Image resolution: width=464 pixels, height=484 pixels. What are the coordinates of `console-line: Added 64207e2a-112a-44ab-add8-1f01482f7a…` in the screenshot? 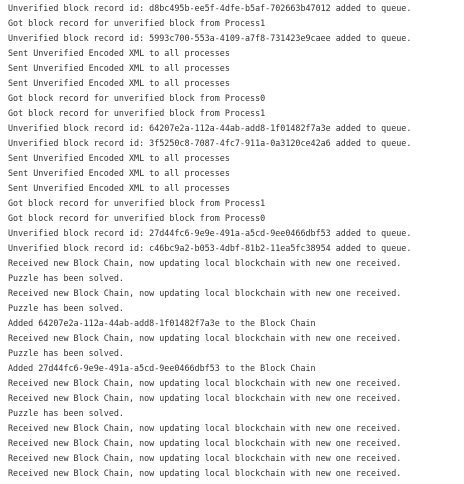 It's located at (162, 323).